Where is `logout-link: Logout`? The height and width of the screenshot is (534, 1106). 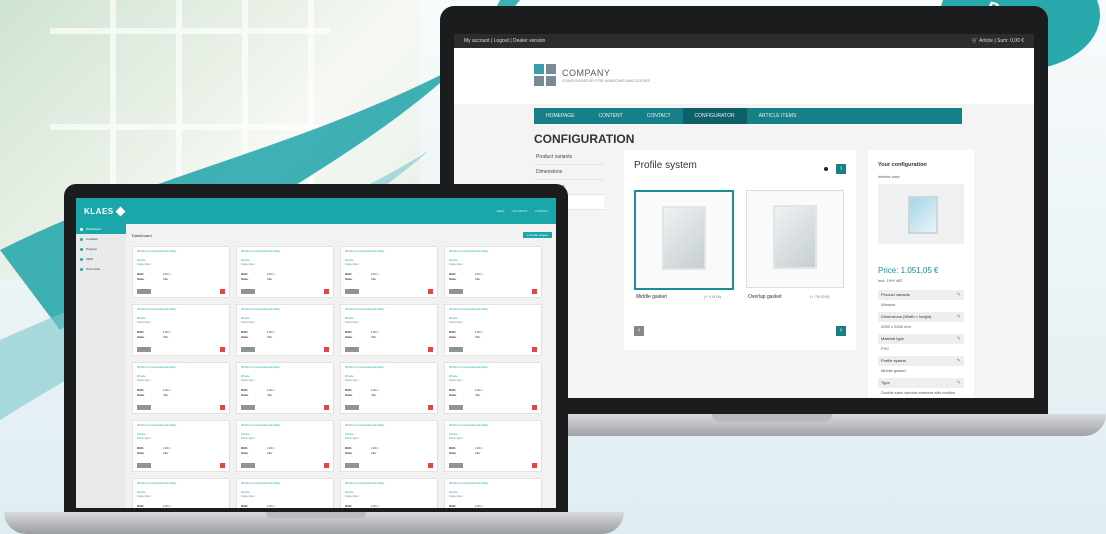 logout-link: Logout is located at coordinates (501, 41).